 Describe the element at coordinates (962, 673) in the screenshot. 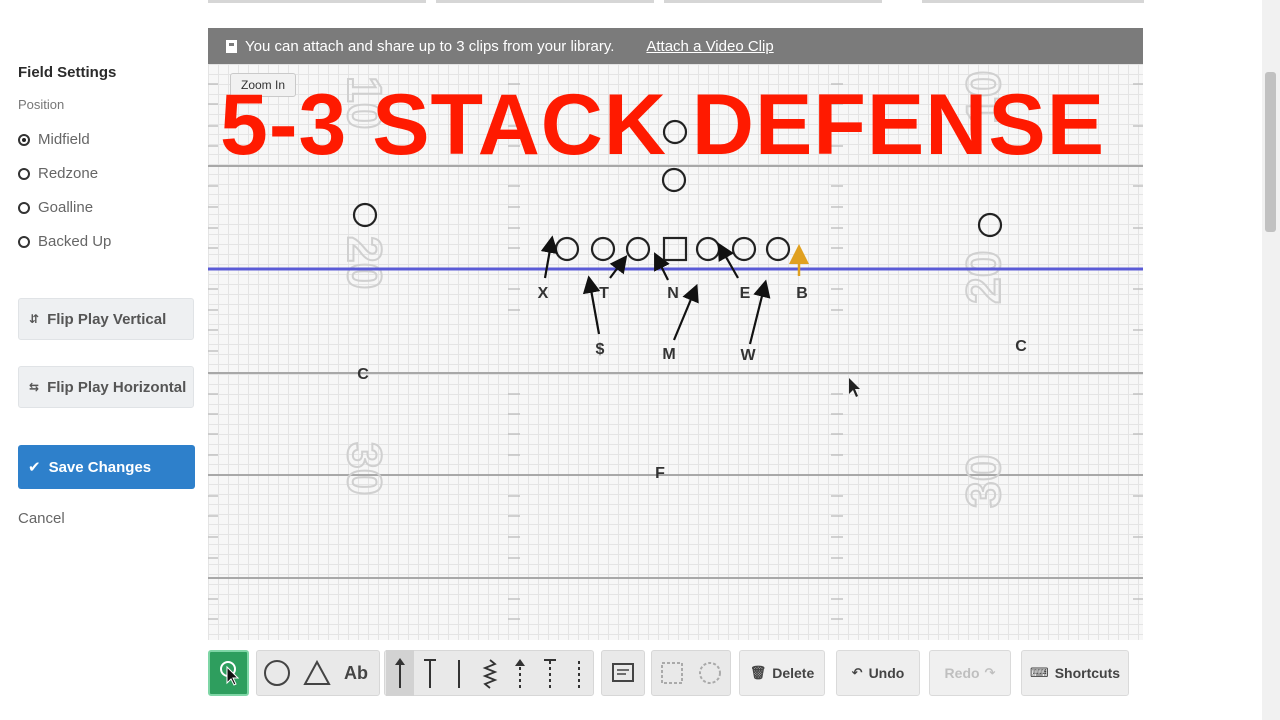

I see `redo-label: Redo` at that location.